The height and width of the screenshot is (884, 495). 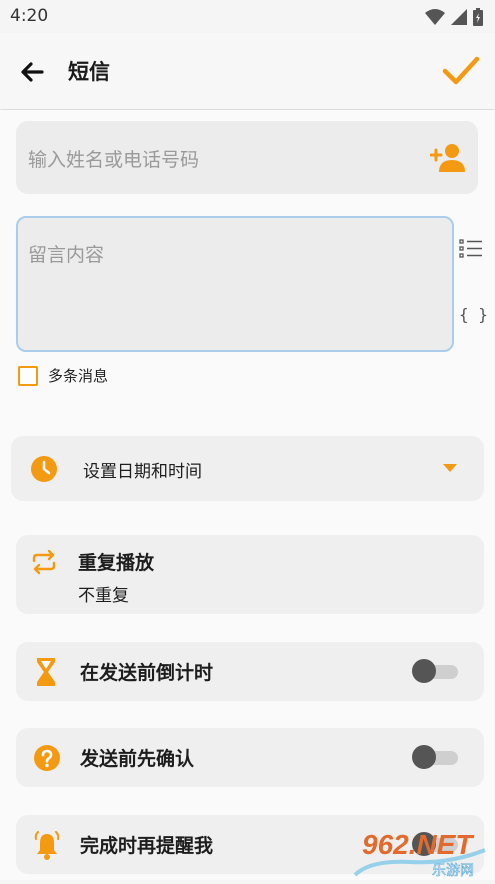 What do you see at coordinates (114, 160) in the screenshot?
I see `recipient-placeholder: 输入姓名或电话号码` at bounding box center [114, 160].